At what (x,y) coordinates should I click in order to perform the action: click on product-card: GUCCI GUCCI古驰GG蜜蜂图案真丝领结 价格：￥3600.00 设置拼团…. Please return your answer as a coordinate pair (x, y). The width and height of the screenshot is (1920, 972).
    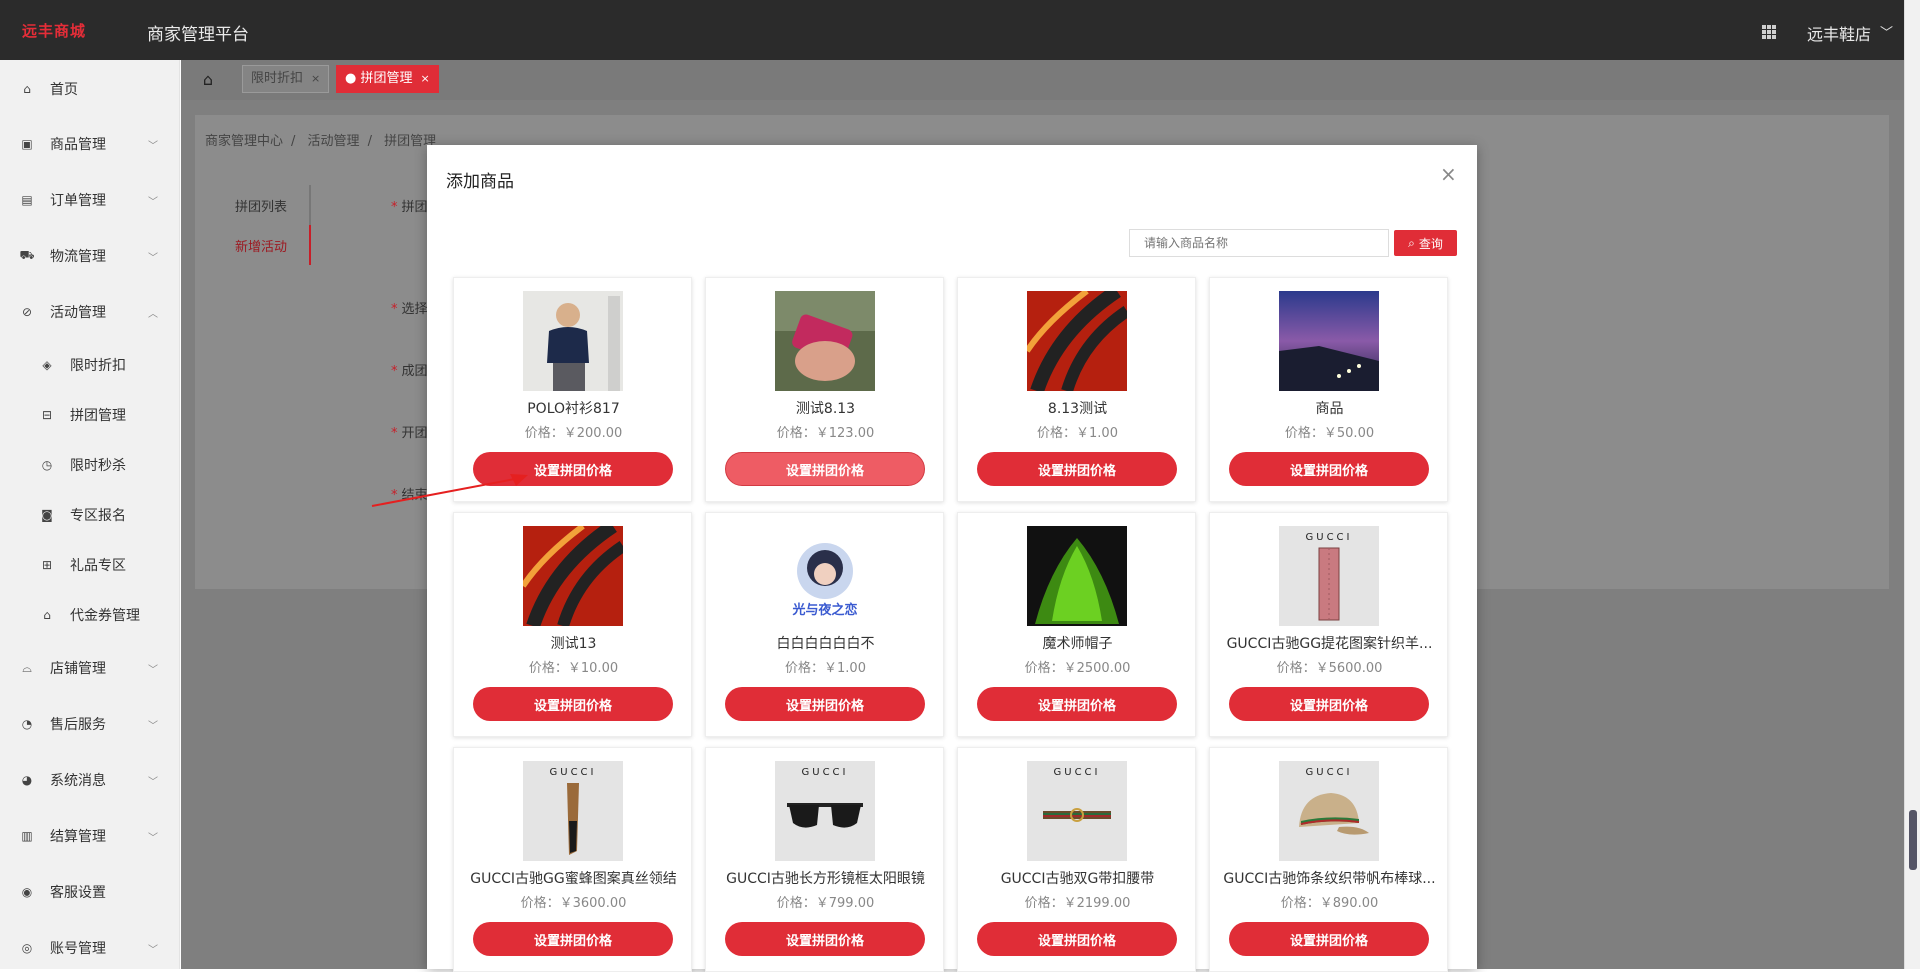
    Looking at the image, I should click on (572, 859).